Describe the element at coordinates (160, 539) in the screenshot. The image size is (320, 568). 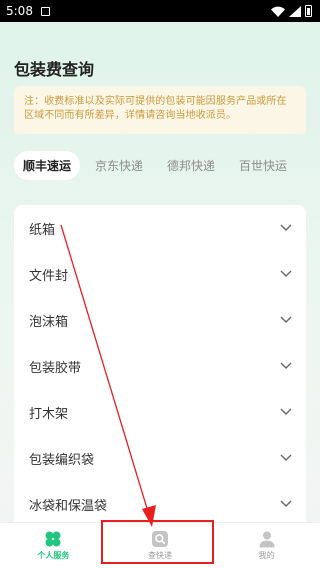
I see `search-package-icon` at that location.